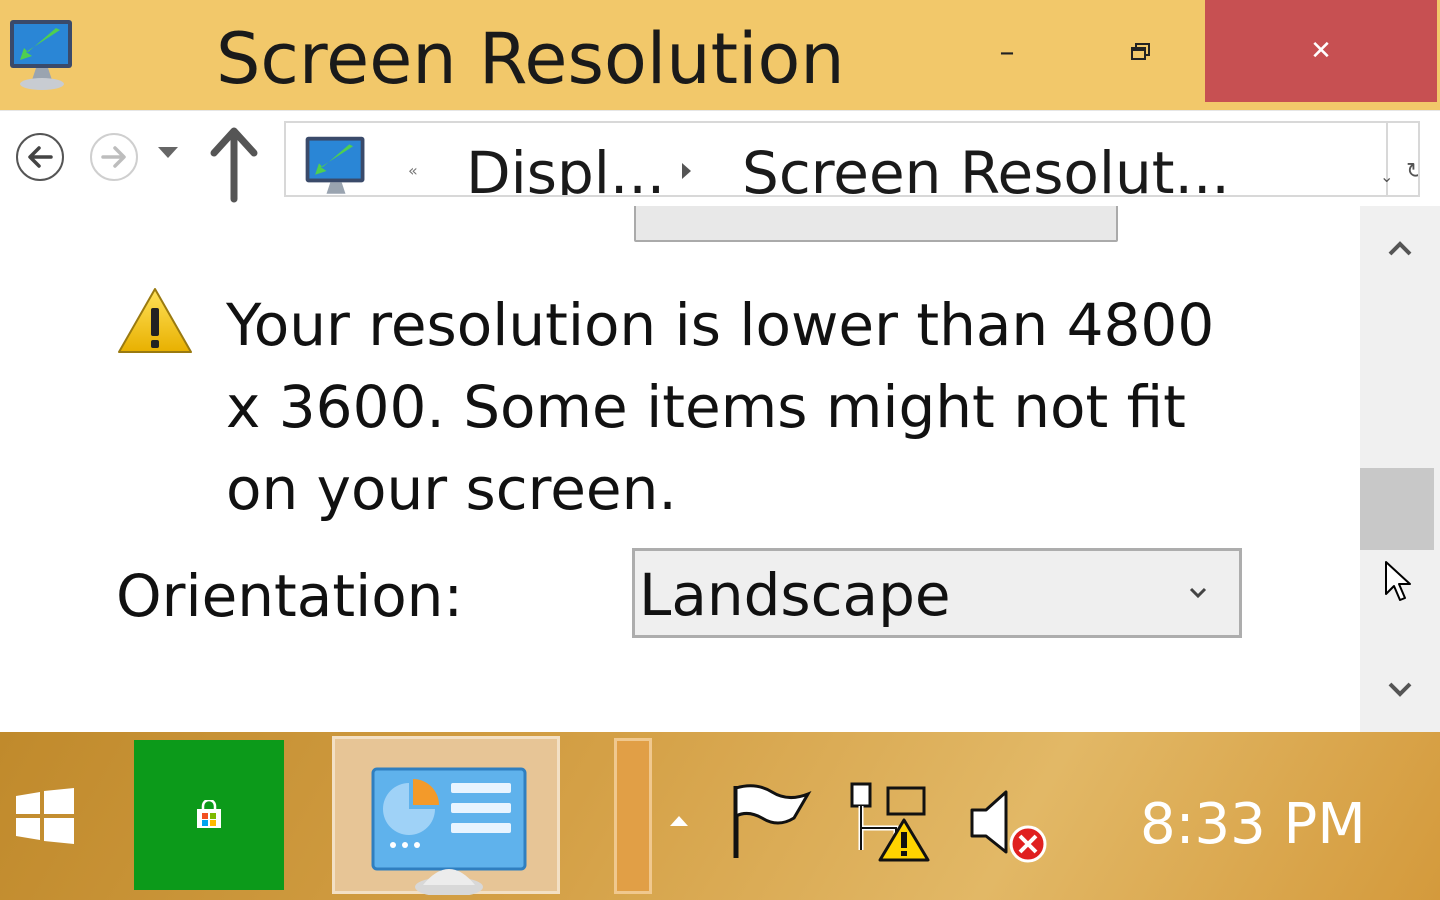 This screenshot has width=1440, height=900. Describe the element at coordinates (1397, 509) in the screenshot. I see `scrollbar-thumb` at that location.